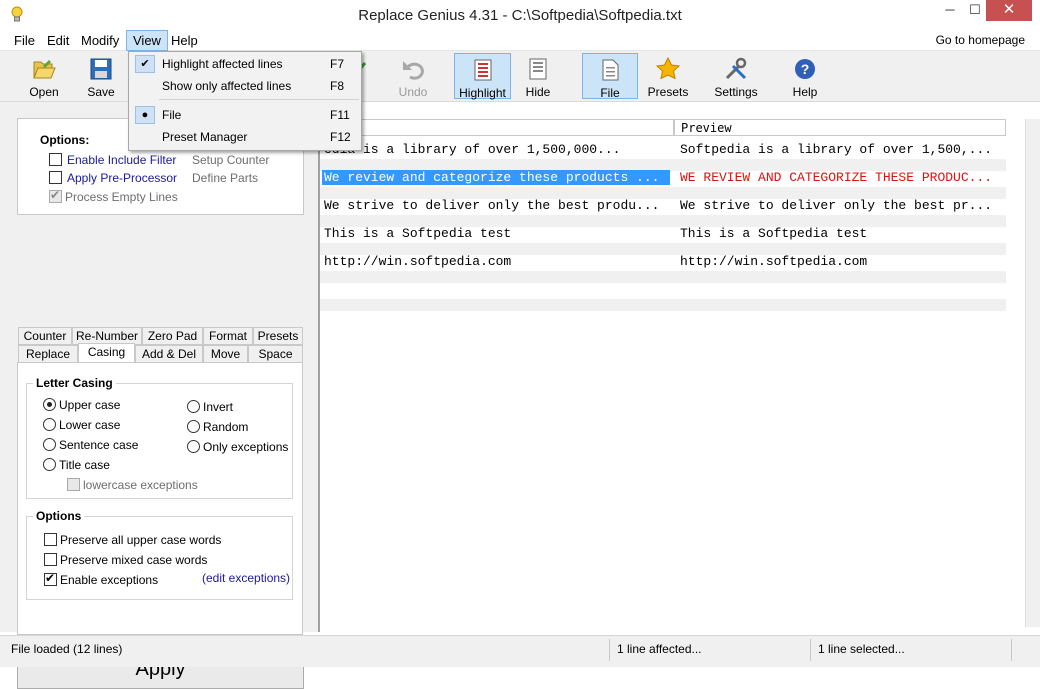  I want to click on title-case-radio, so click(49, 464).